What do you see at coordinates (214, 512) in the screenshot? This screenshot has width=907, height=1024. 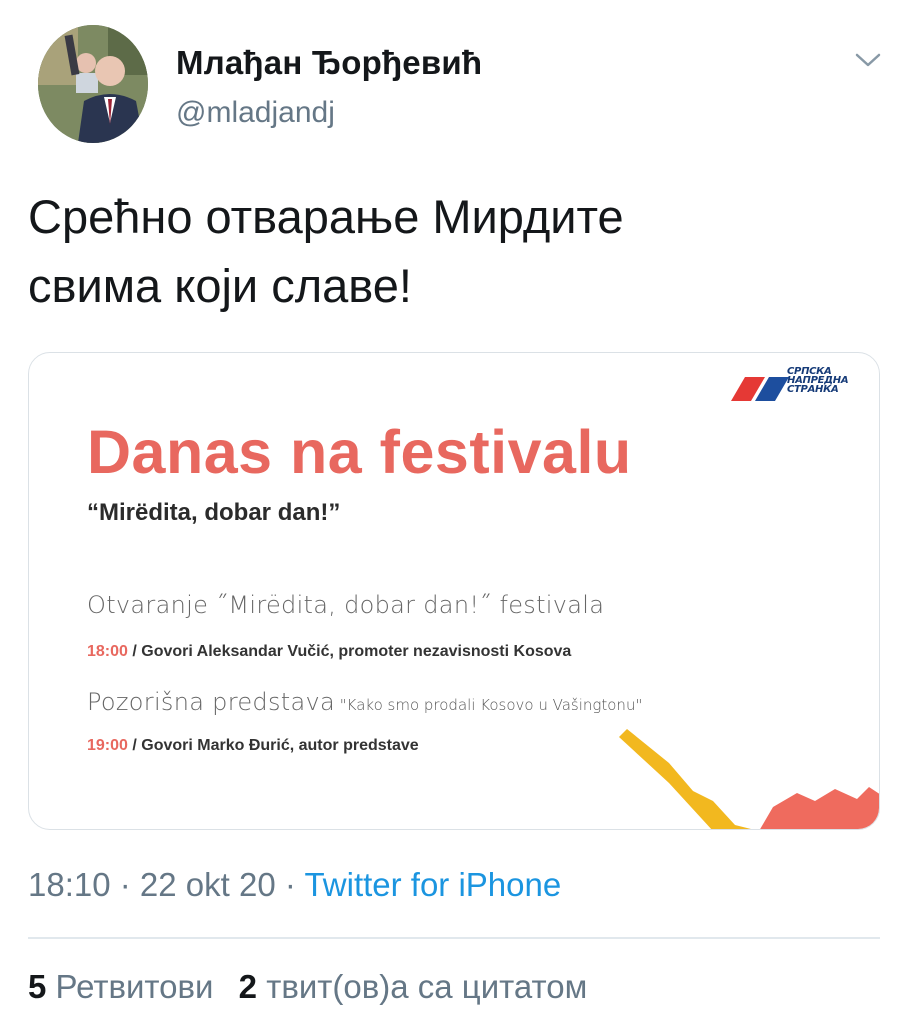 I see `card-subtitle: “Mirëdita, dobar dan!”` at bounding box center [214, 512].